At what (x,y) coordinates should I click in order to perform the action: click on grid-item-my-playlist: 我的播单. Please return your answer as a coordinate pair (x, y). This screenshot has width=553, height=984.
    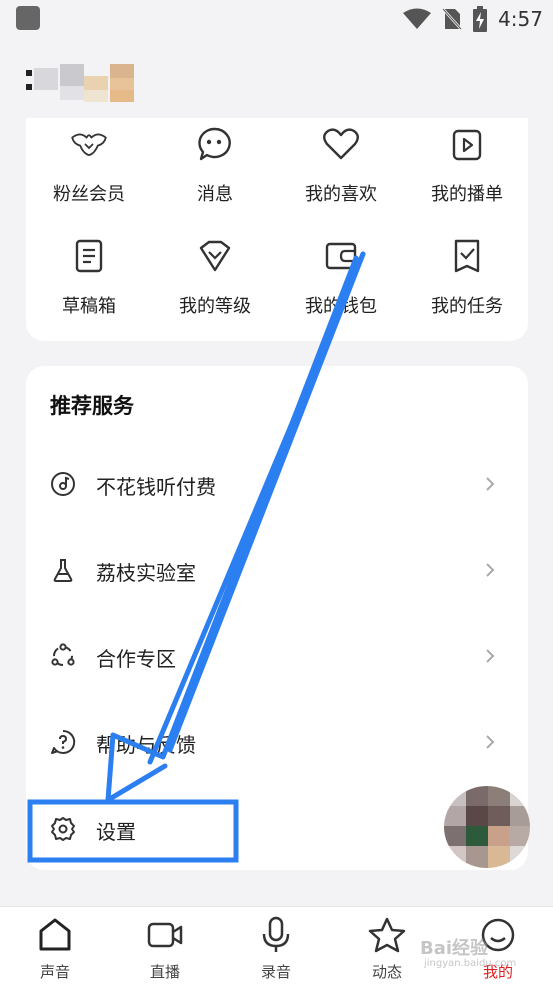
    Looking at the image, I should click on (467, 165).